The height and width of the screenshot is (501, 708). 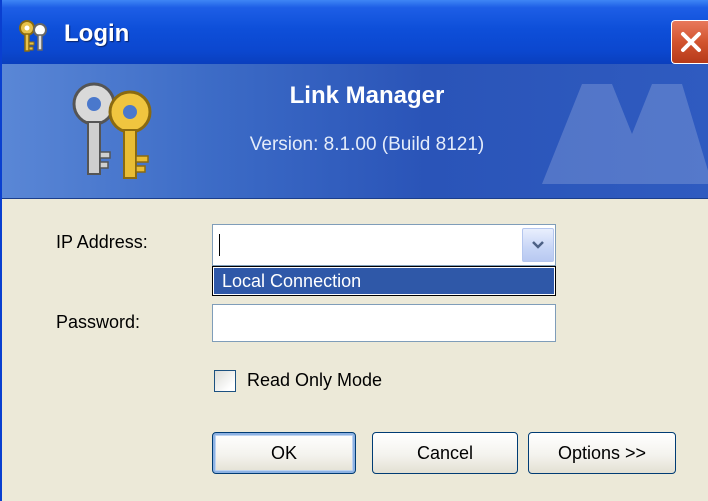 I want to click on version-text: Version: 8.1.00 (Build 8121), so click(x=367, y=144).